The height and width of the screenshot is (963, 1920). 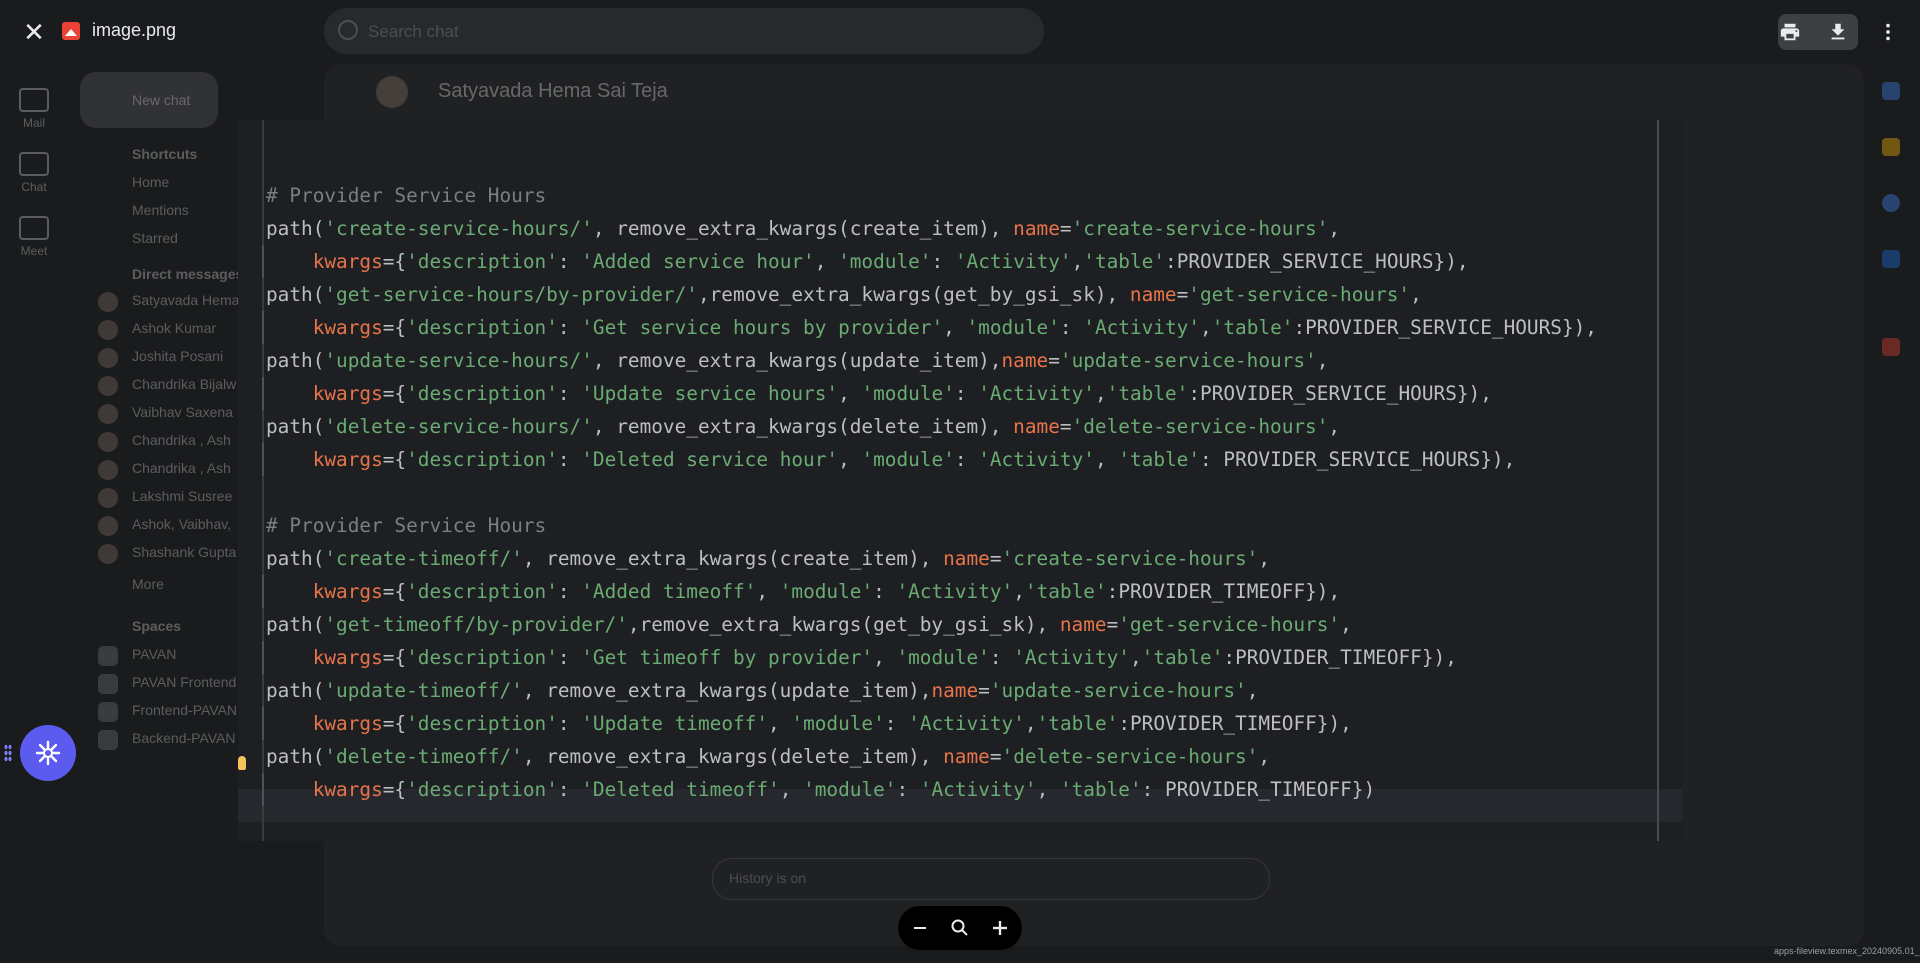 I want to click on assistant-button, so click(x=48, y=753).